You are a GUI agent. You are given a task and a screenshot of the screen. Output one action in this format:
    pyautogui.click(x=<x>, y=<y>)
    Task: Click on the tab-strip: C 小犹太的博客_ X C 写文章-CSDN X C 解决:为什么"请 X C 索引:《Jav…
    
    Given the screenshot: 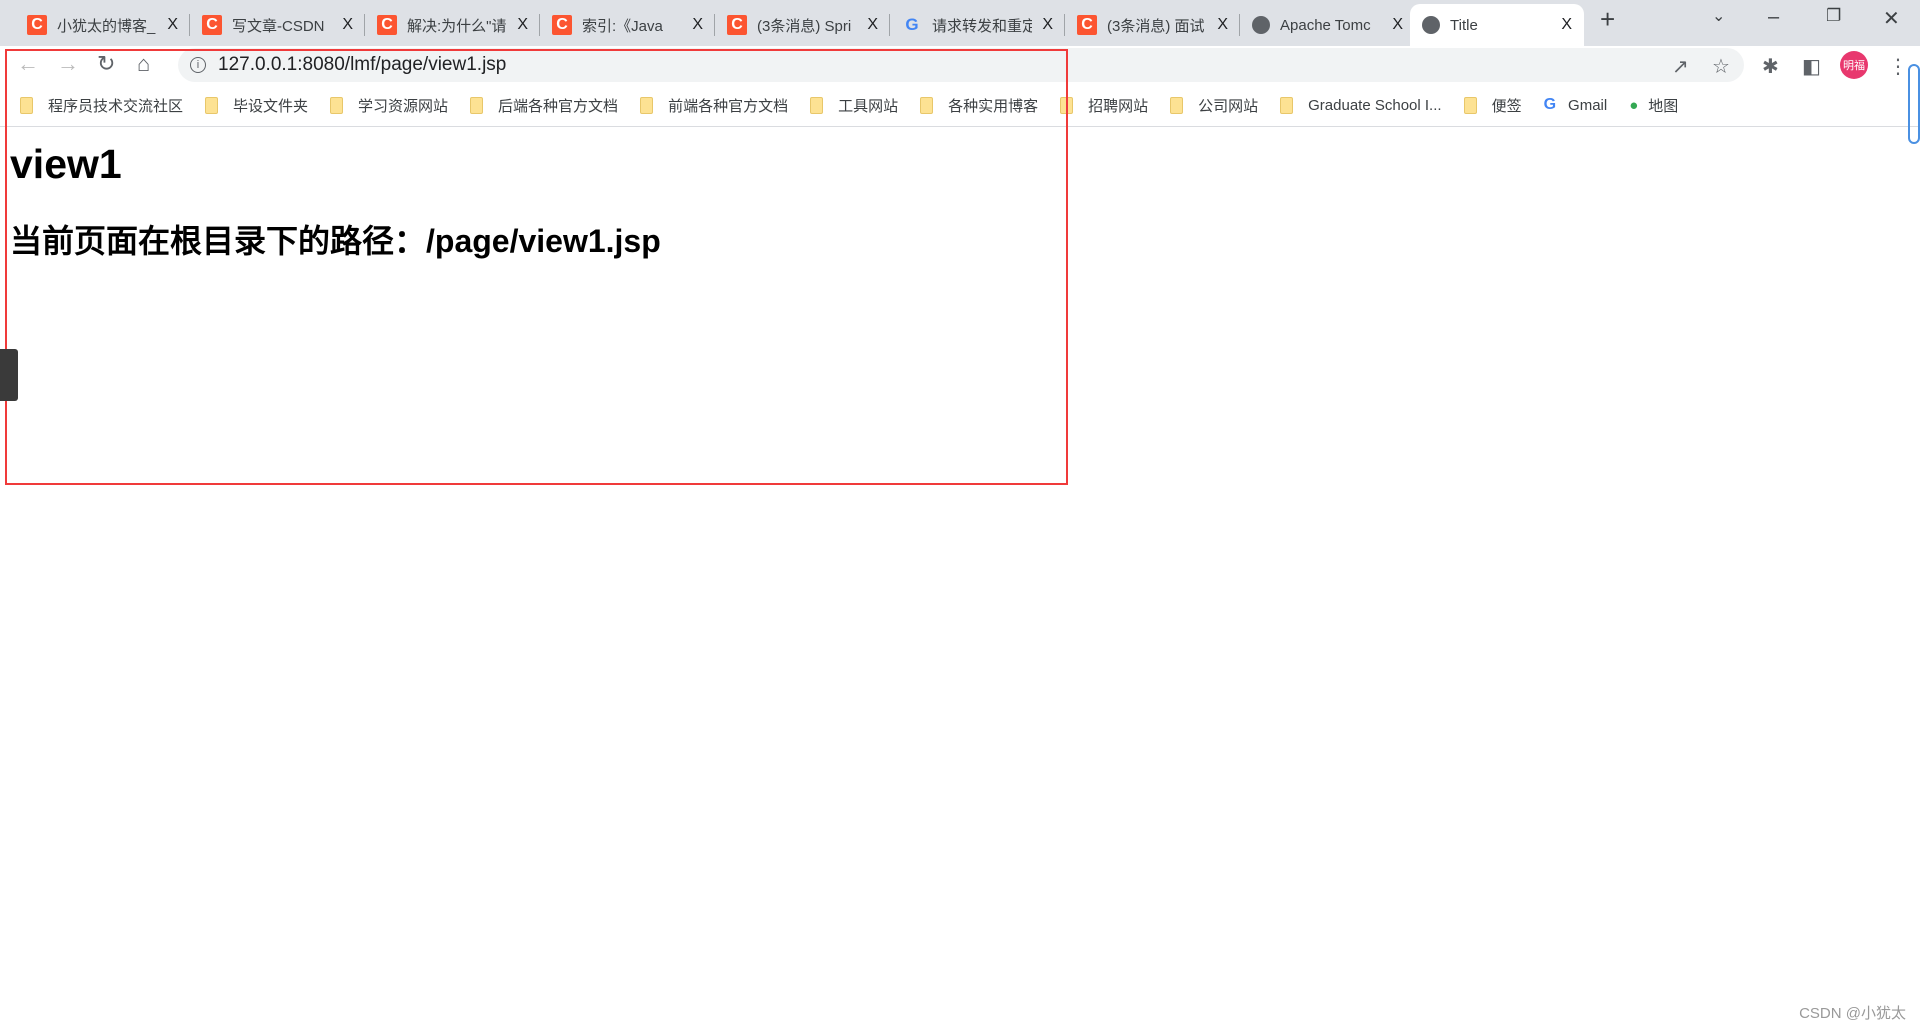 What is the action you would take?
    pyautogui.click(x=960, y=23)
    